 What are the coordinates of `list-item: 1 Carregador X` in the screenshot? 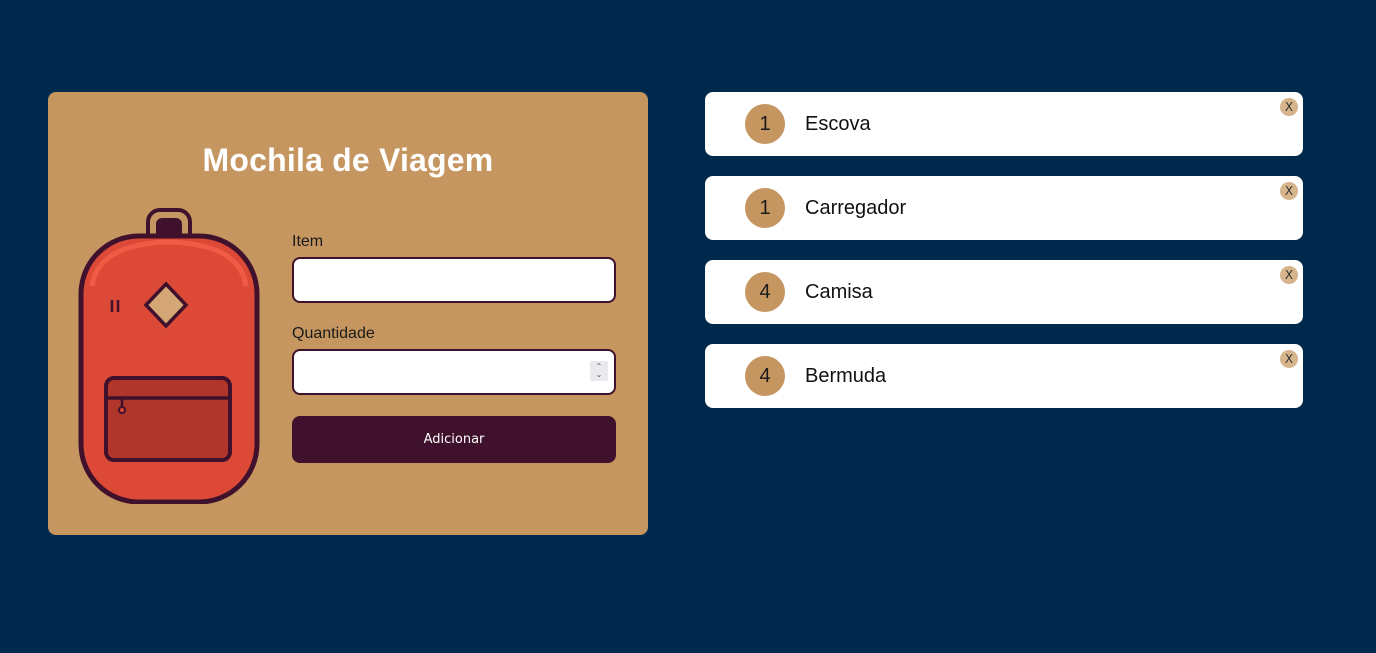 It's located at (1004, 208).